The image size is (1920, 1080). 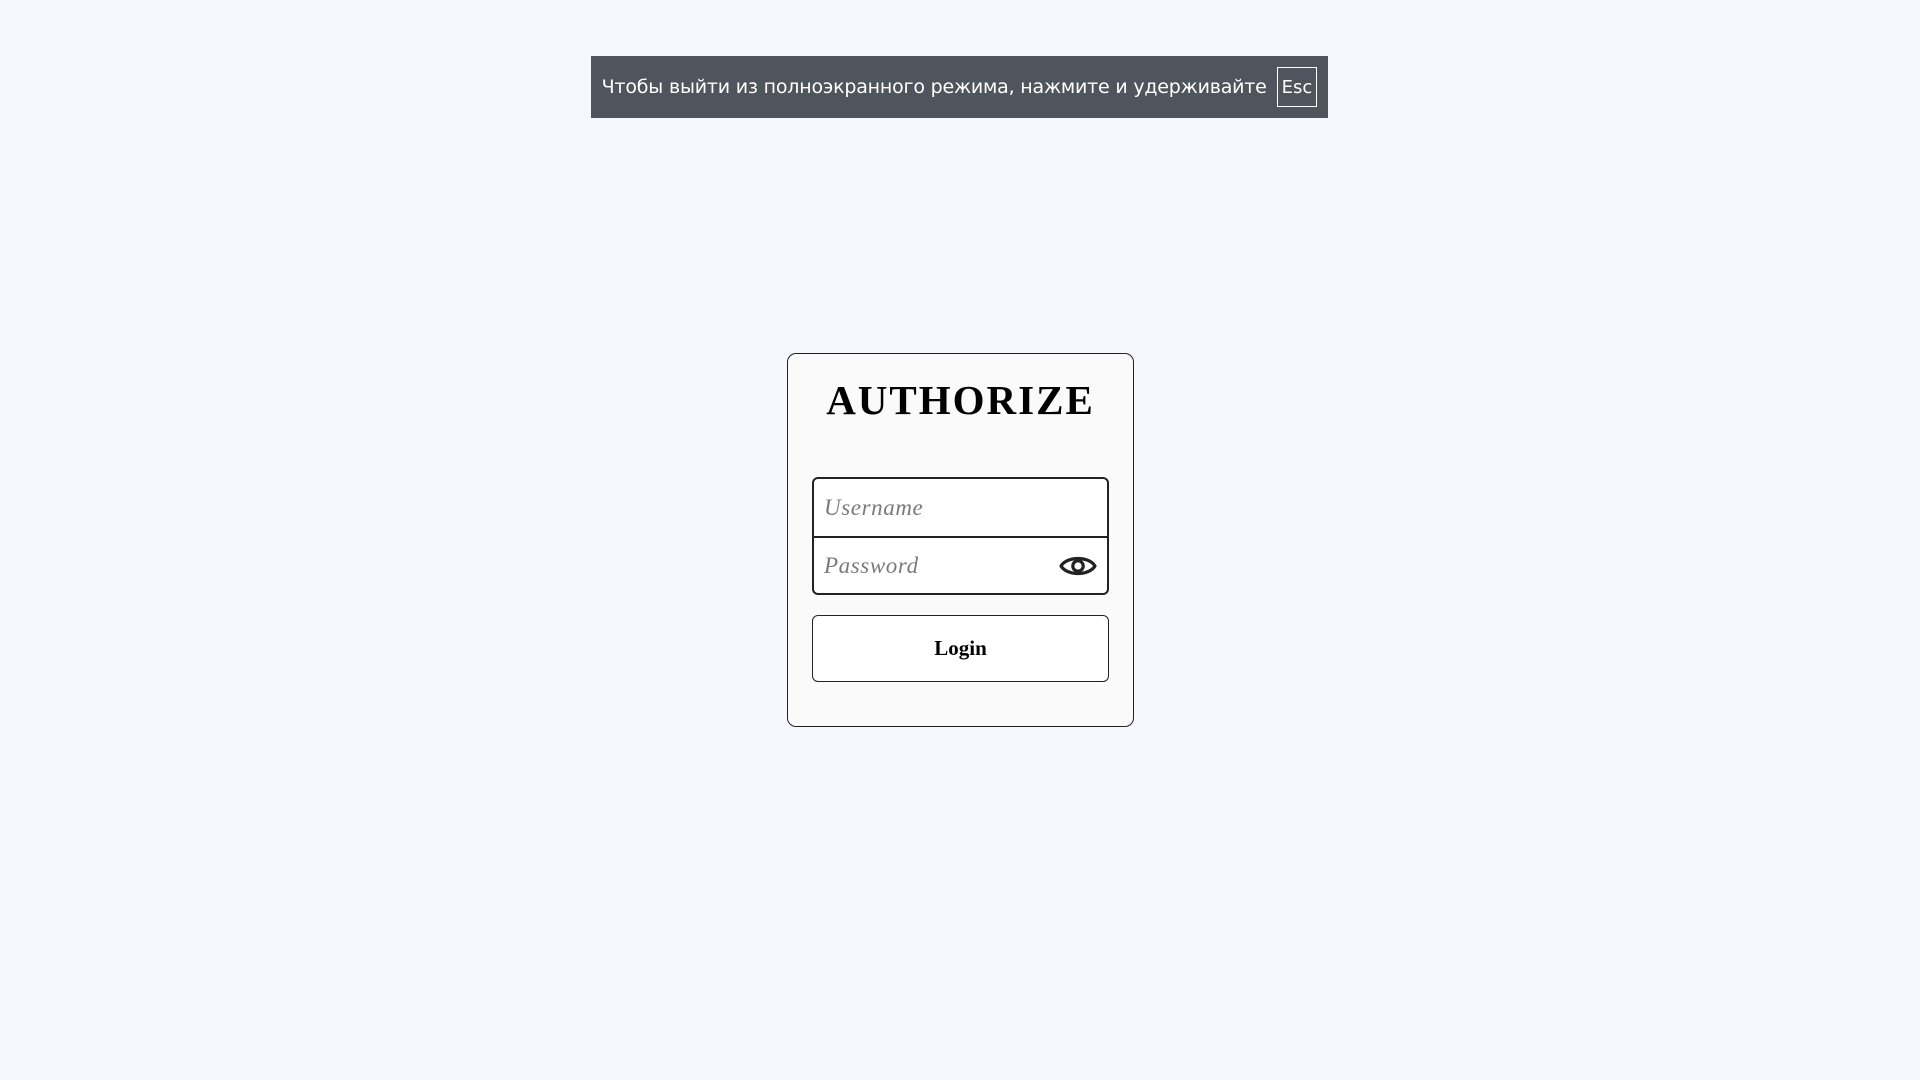 What do you see at coordinates (960, 400) in the screenshot?
I see `page-title: AUTHORIZE` at bounding box center [960, 400].